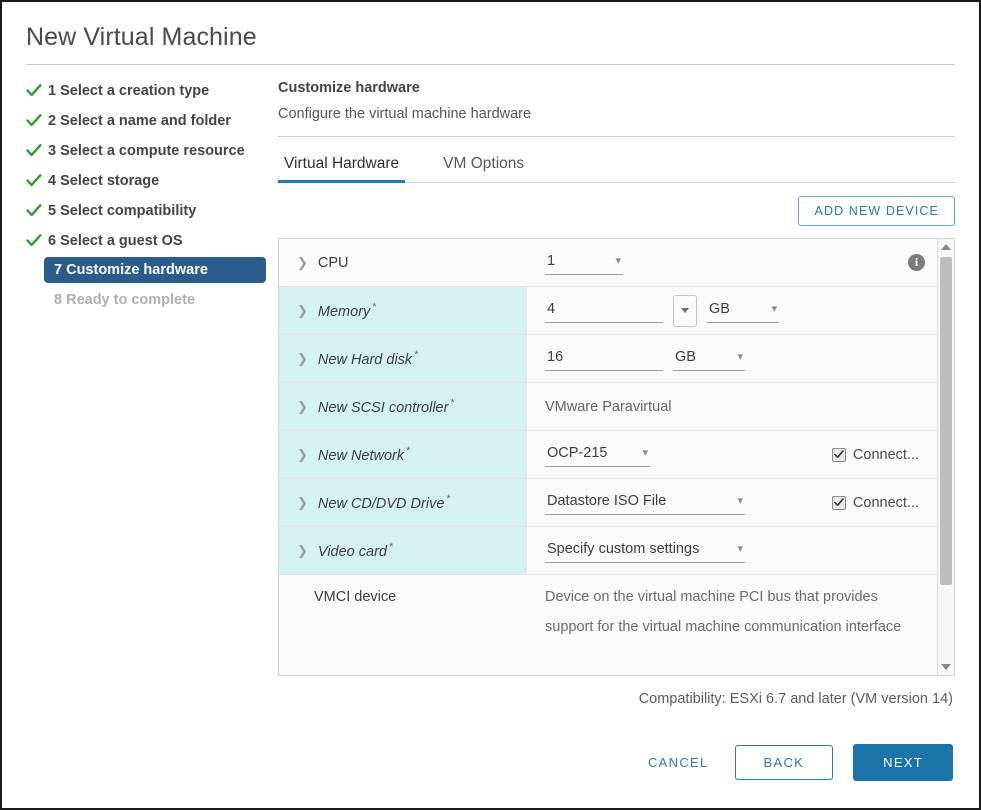  I want to click on content-subheading: Configure the virtual machine hardware, so click(405, 114).